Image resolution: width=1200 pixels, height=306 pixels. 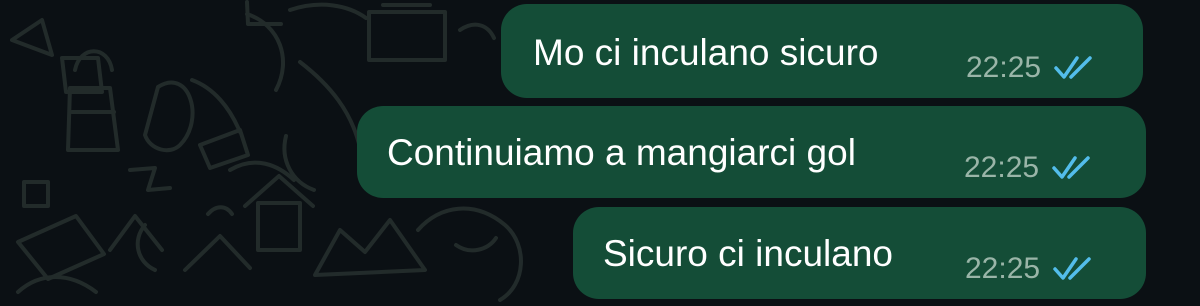 What do you see at coordinates (748, 253) in the screenshot?
I see `message-text: Sicuro ci inculano` at bounding box center [748, 253].